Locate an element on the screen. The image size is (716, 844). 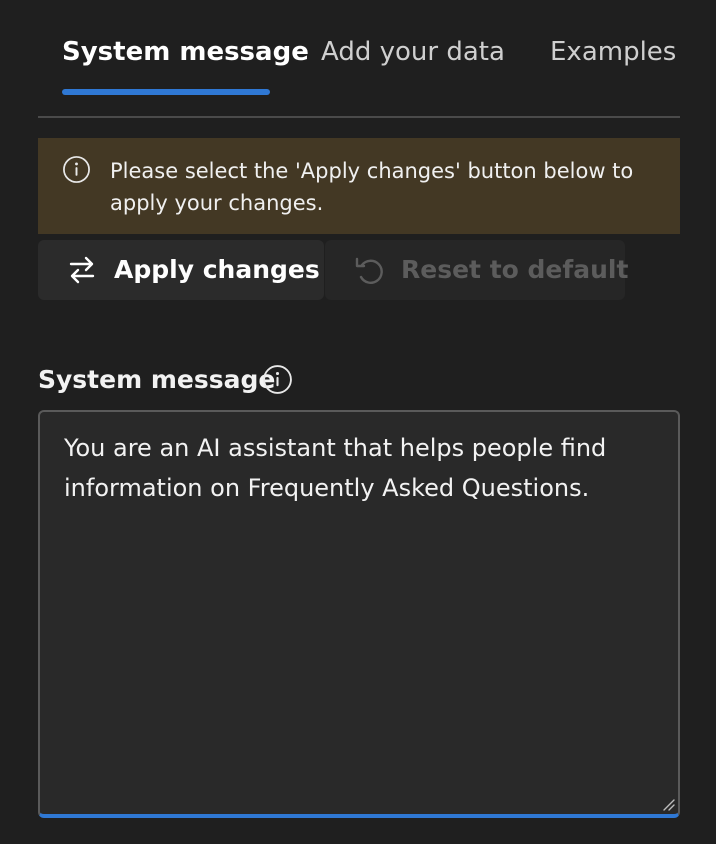
tab-list: System message Add your data Examples is located at coordinates (359, 59).